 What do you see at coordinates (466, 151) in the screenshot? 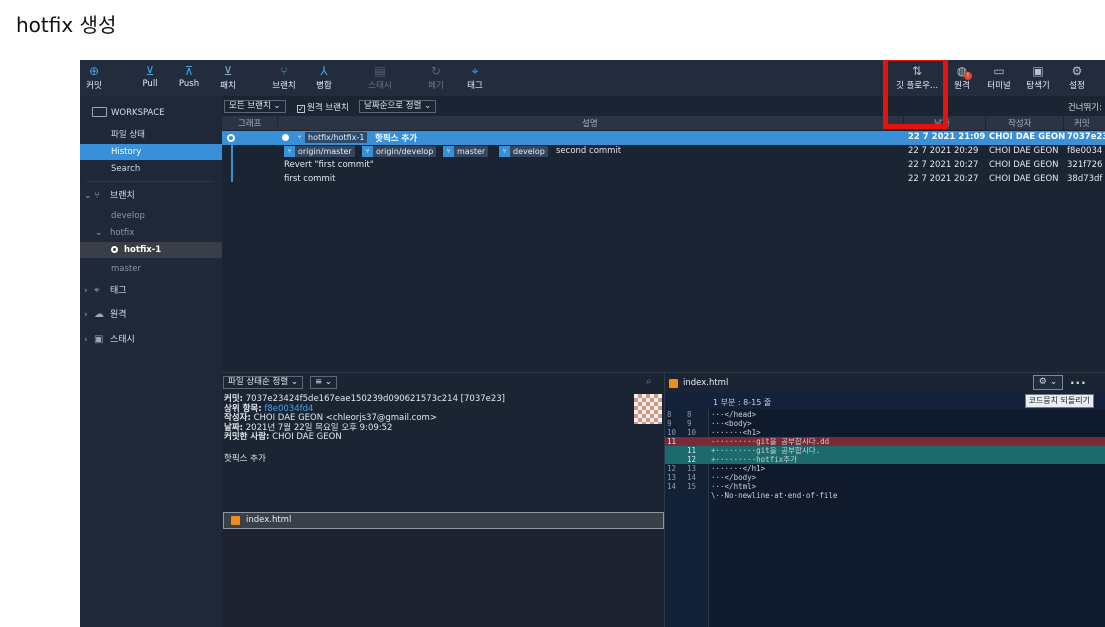
I see `branch-label: ⑂ master` at bounding box center [466, 151].